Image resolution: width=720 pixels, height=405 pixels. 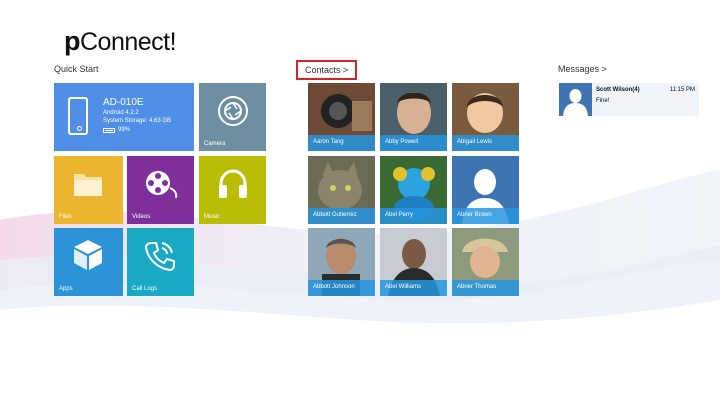 What do you see at coordinates (334, 287) in the screenshot?
I see `contact-name: Abbott Johnson` at bounding box center [334, 287].